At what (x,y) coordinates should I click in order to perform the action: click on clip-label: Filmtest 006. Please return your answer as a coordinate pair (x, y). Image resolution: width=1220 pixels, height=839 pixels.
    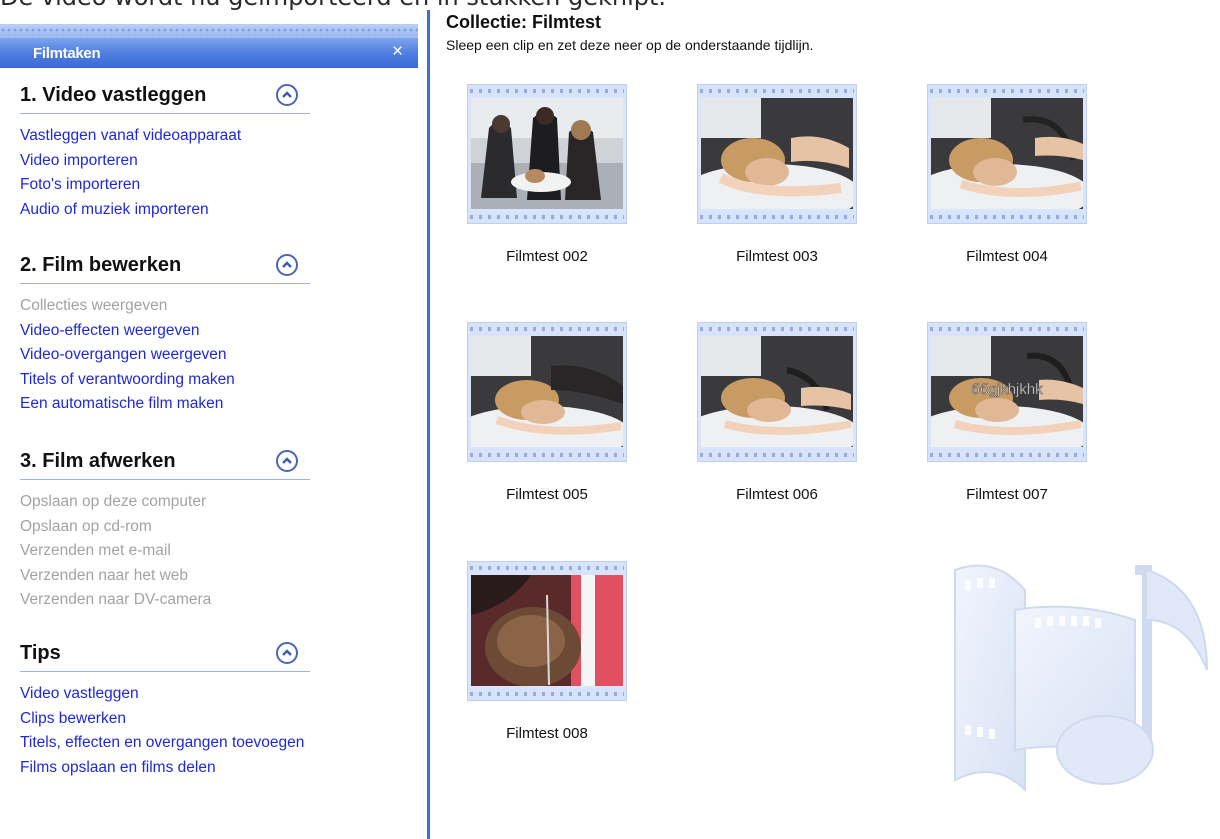
    Looking at the image, I should click on (777, 494).